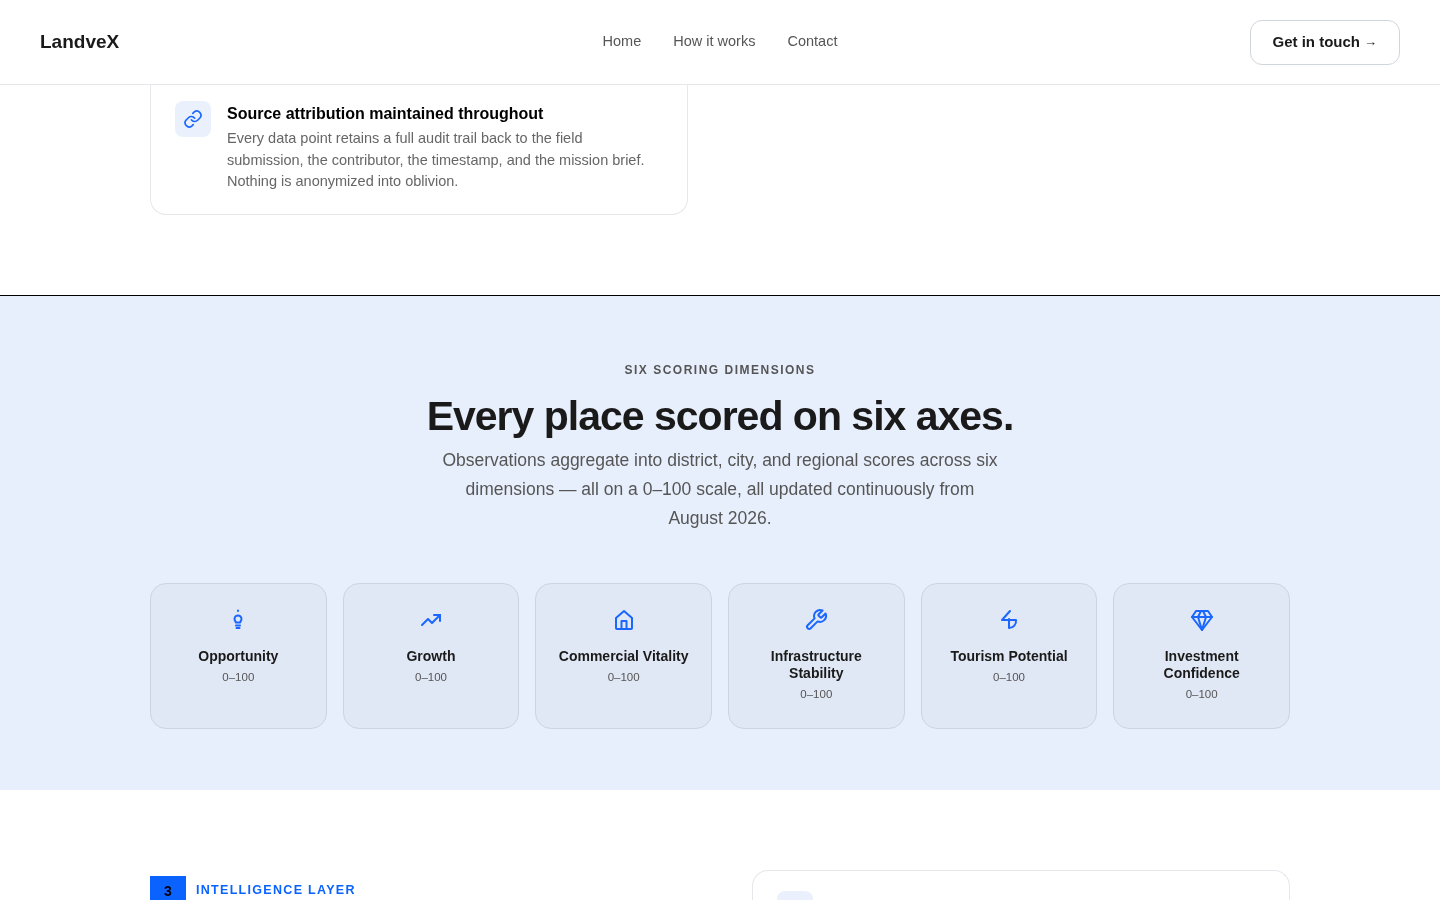  I want to click on get-in-touch-button: Get in touch →, so click(1324, 42).